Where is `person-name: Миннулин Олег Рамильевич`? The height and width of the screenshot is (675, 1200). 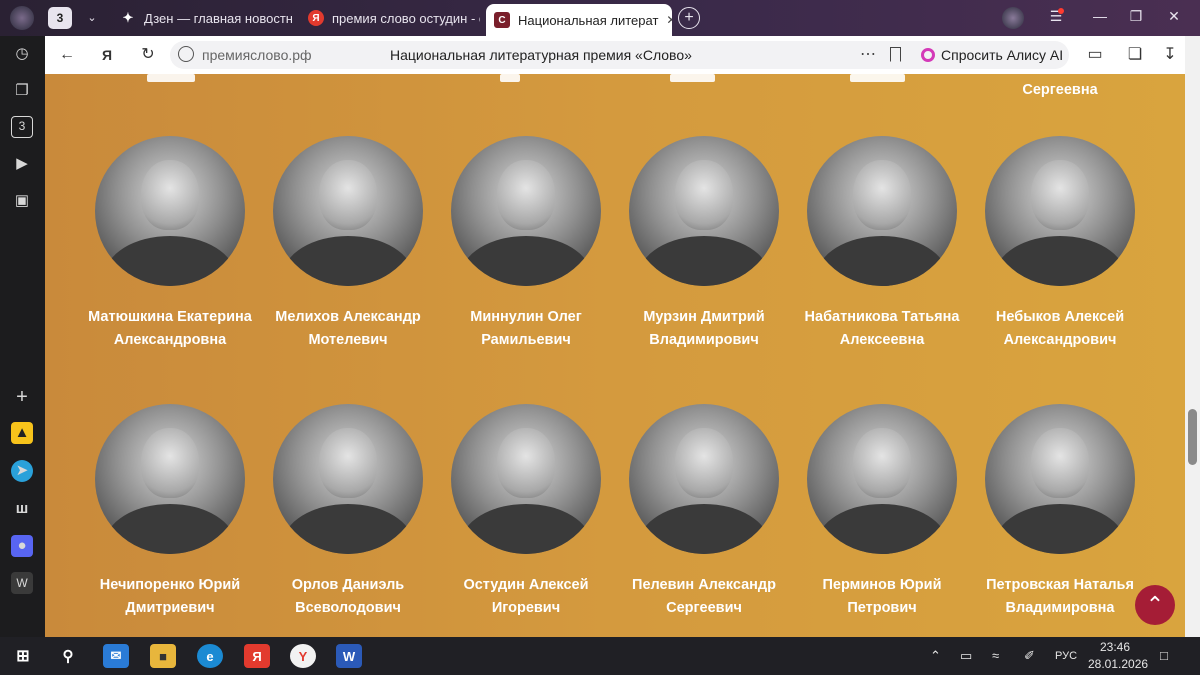 person-name: Миннулин Олег Рамильевич is located at coordinates (526, 328).